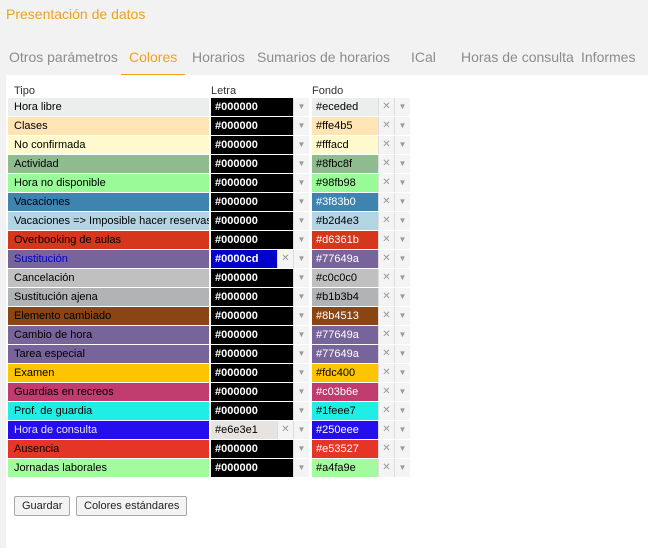  What do you see at coordinates (361, 126) in the screenshot?
I see `fondo-color-picker: #ffe4b5 ✕ ▼` at bounding box center [361, 126].